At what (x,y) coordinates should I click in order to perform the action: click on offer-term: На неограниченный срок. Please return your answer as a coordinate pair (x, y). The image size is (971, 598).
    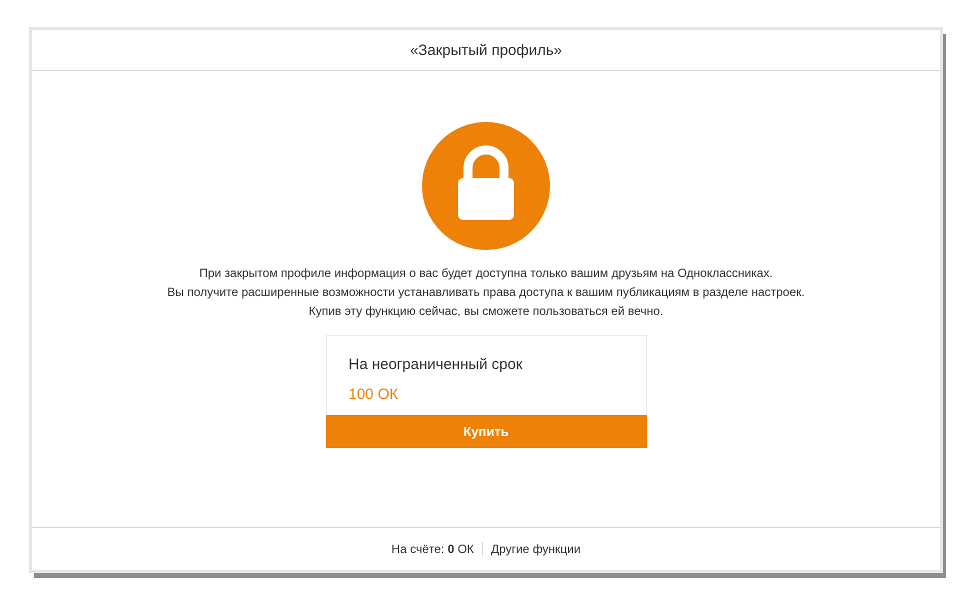
    Looking at the image, I should click on (436, 364).